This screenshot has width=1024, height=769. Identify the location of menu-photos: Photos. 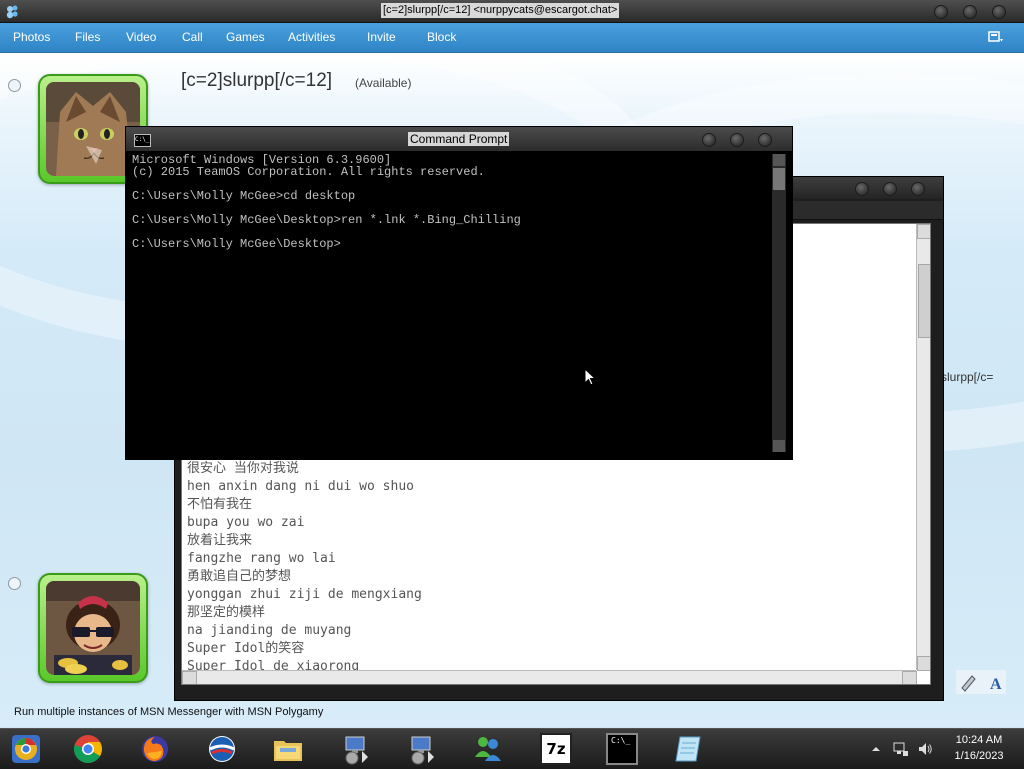
(31, 37).